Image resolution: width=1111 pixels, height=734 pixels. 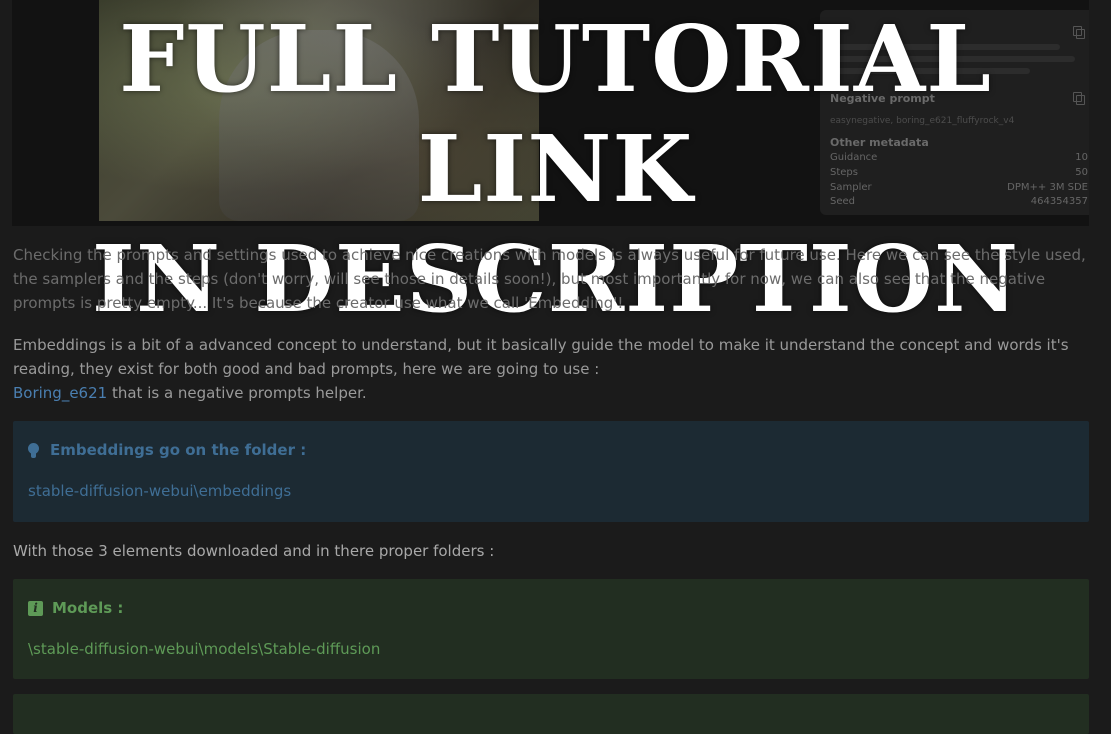 I want to click on callout-body: stable-diffusion-webui\embeddings, so click(x=160, y=491).